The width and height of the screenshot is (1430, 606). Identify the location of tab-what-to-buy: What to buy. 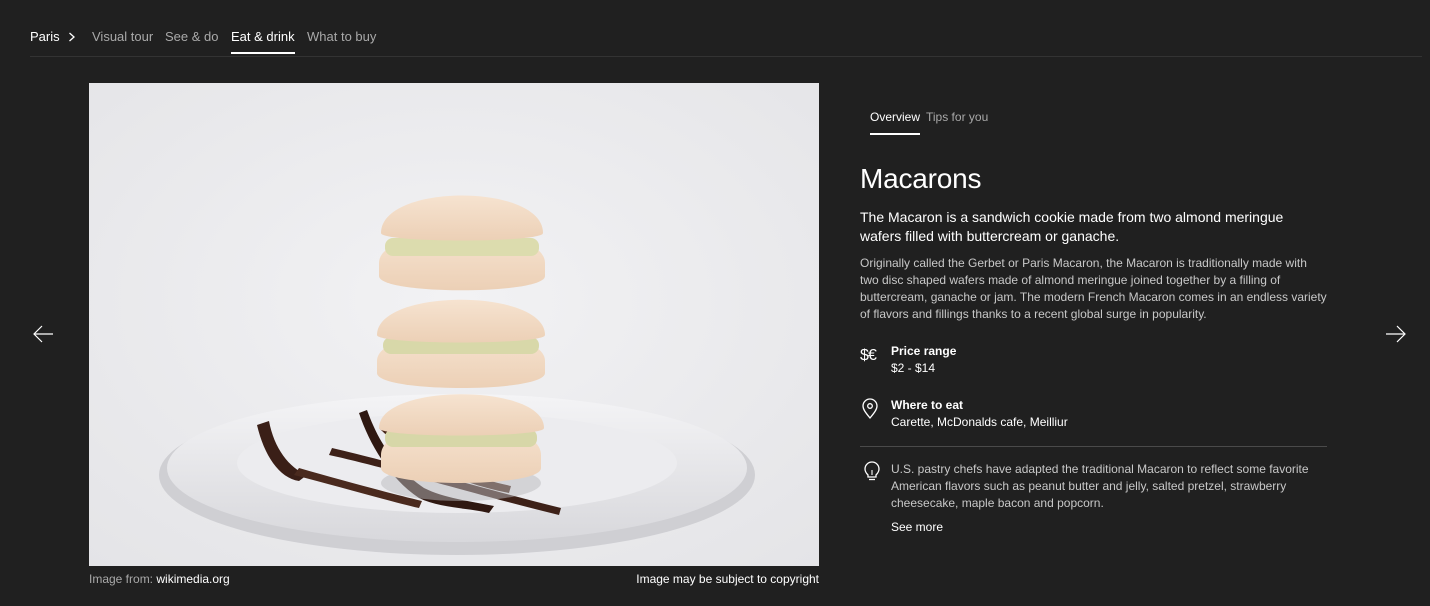
(341, 36).